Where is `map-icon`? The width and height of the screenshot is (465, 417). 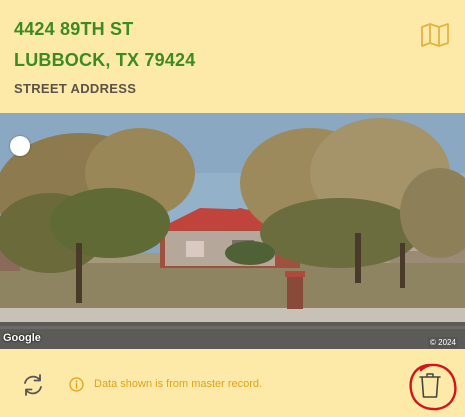
map-icon is located at coordinates (435, 35).